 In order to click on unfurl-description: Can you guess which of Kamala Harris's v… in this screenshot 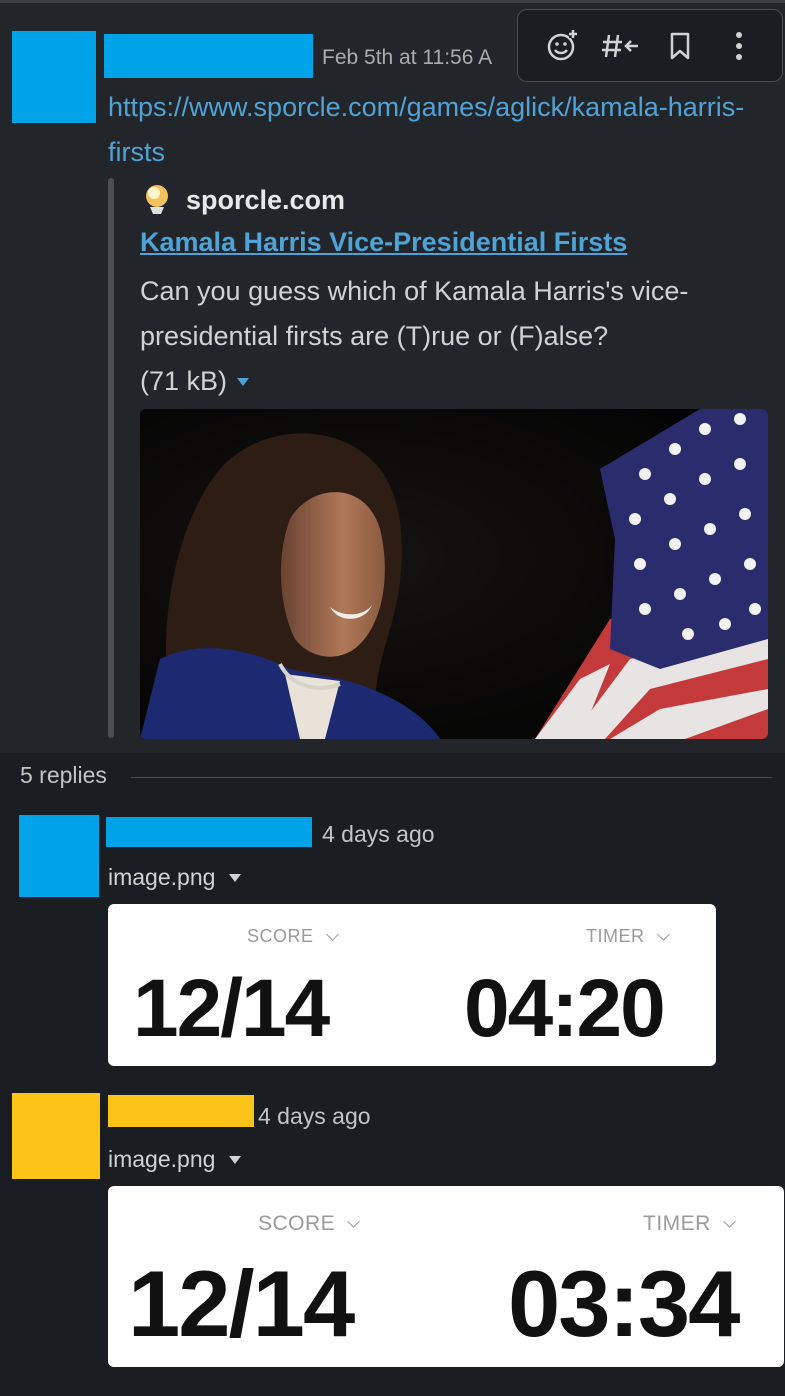, I will do `click(414, 313)`.